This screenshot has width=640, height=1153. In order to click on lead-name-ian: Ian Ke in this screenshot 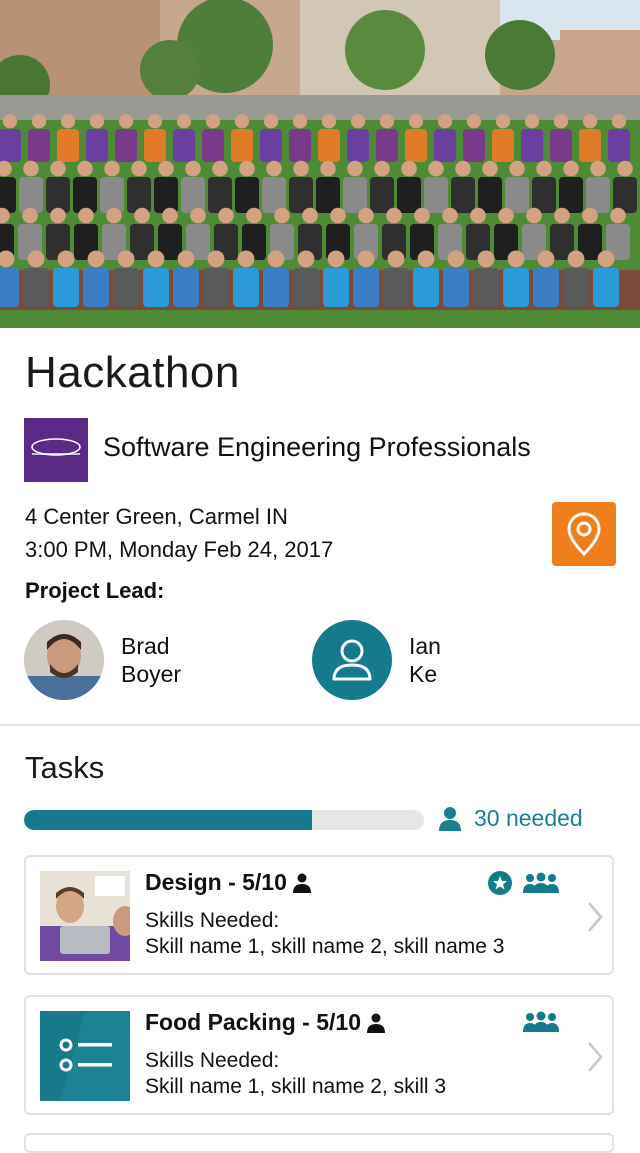, I will do `click(425, 660)`.